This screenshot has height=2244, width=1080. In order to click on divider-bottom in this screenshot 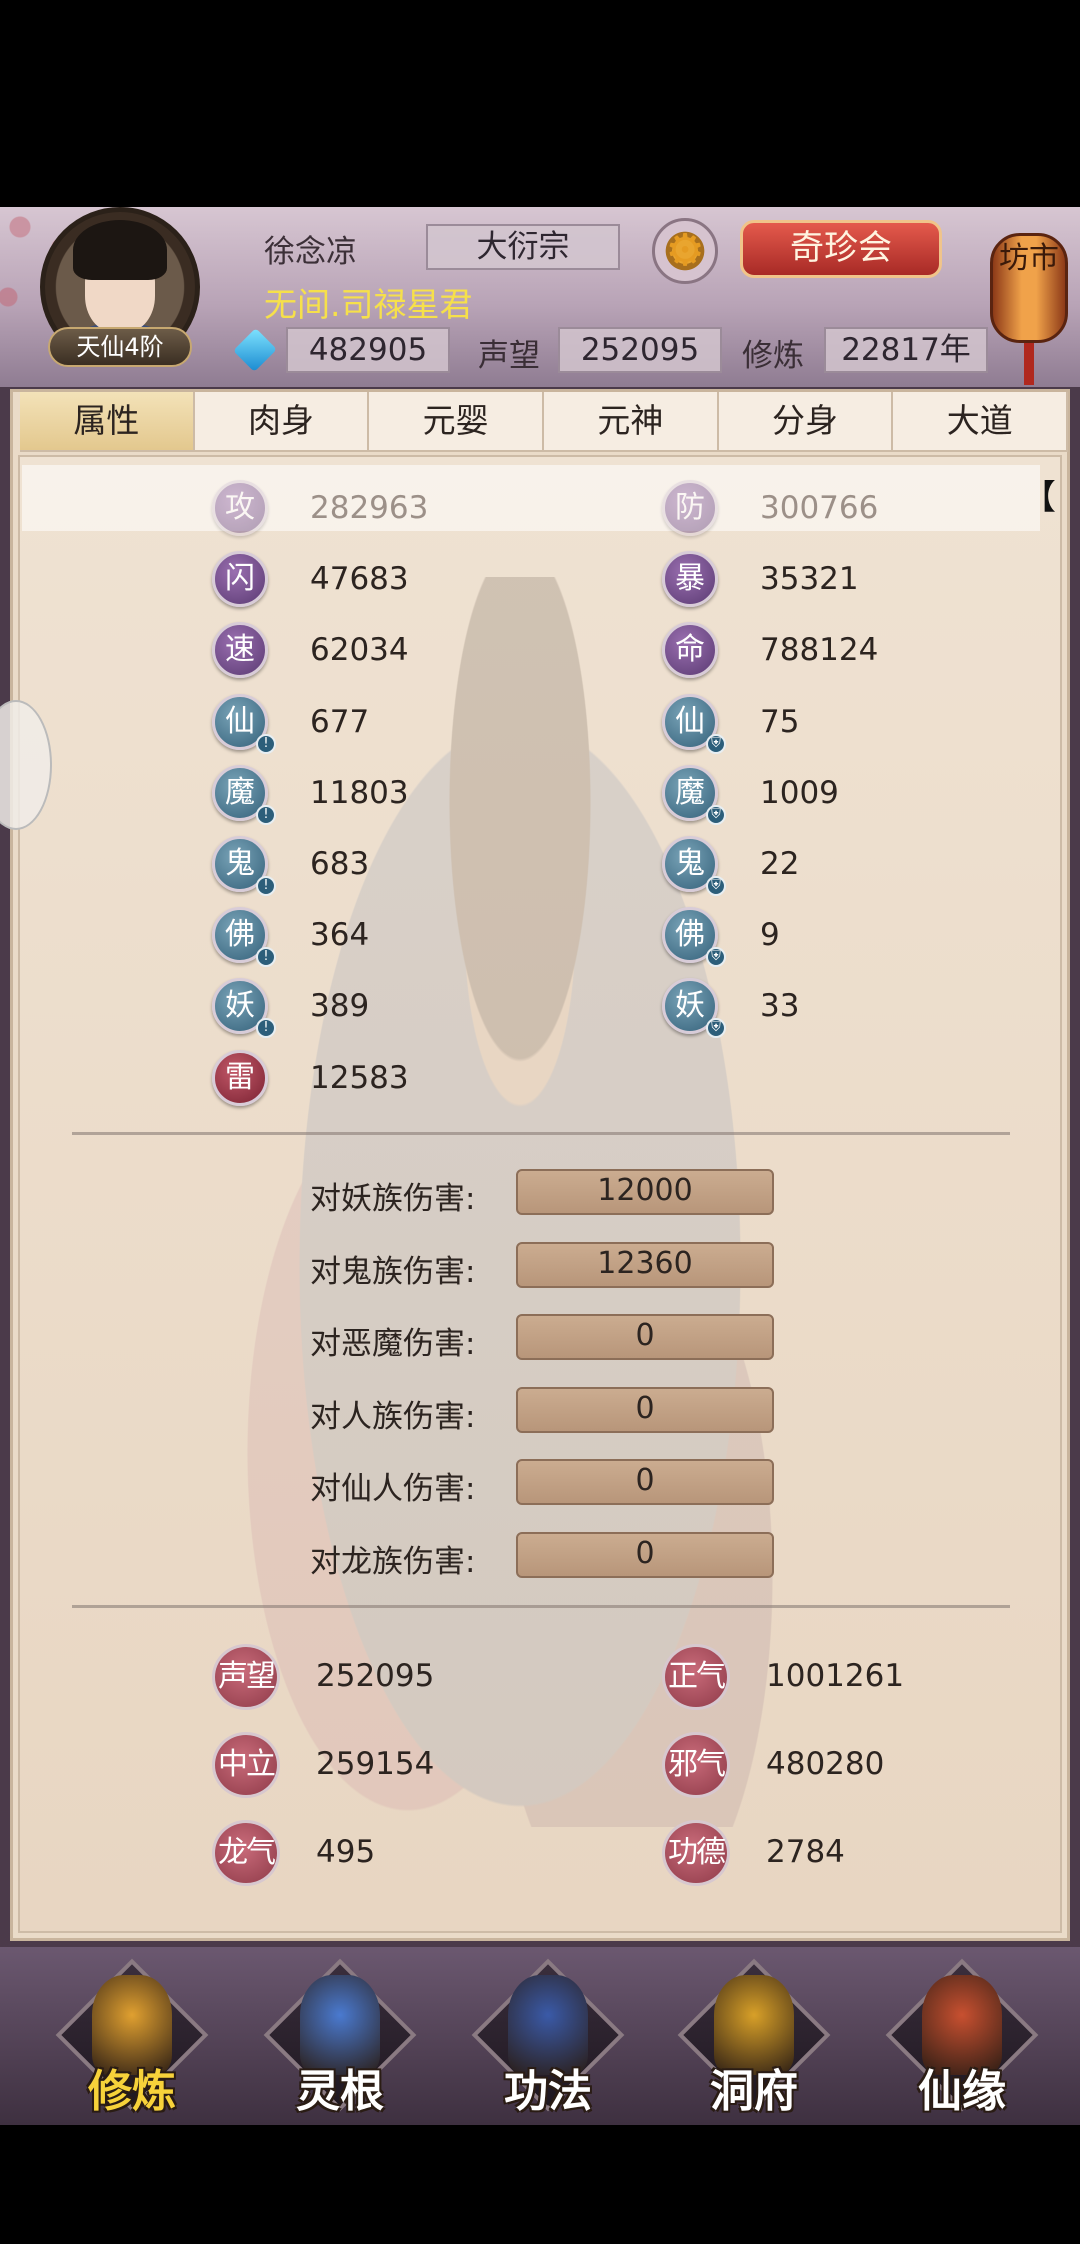, I will do `click(541, 1606)`.